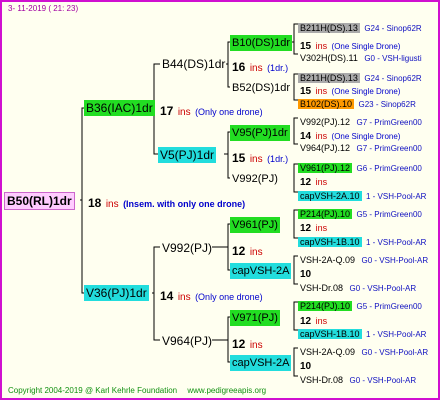 The height and width of the screenshot is (400, 440). Describe the element at coordinates (329, 28) in the screenshot. I see `leaf-0-name: B211H(DS).13` at that location.